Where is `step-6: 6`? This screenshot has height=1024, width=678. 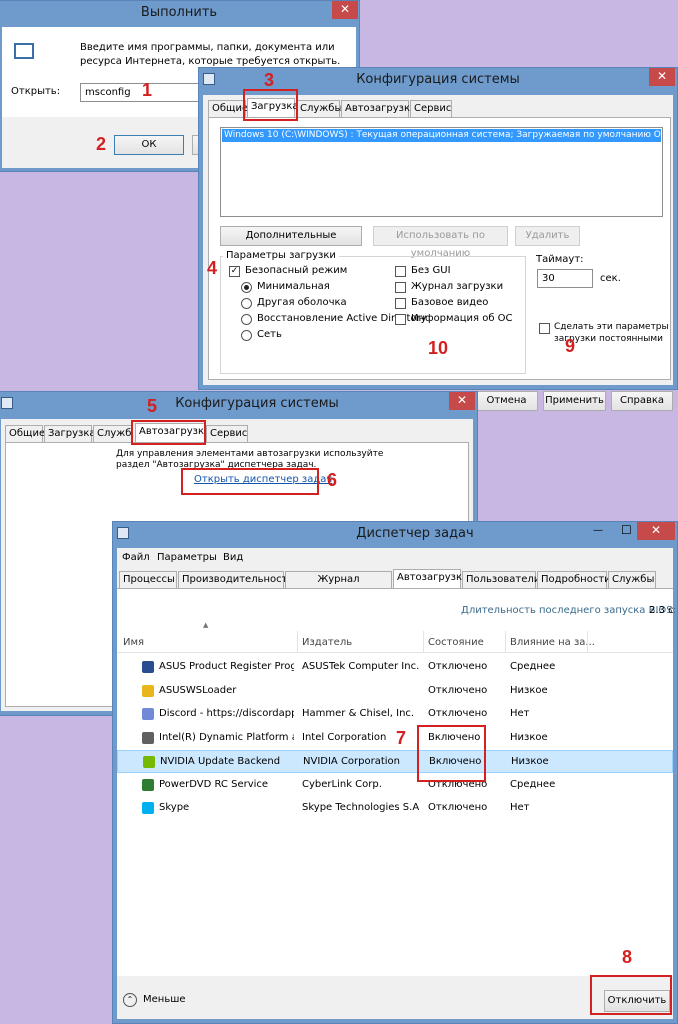
step-6: 6 is located at coordinates (332, 480).